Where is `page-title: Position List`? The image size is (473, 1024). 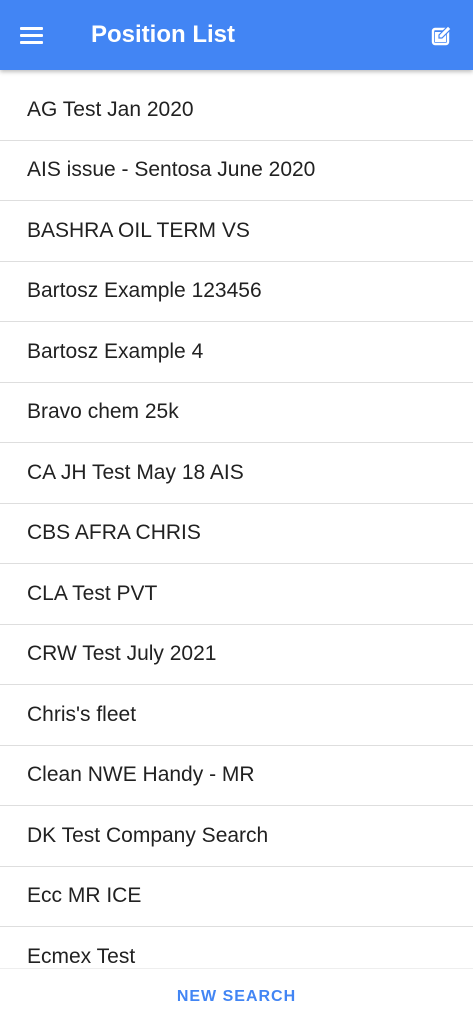 page-title: Position List is located at coordinates (163, 34).